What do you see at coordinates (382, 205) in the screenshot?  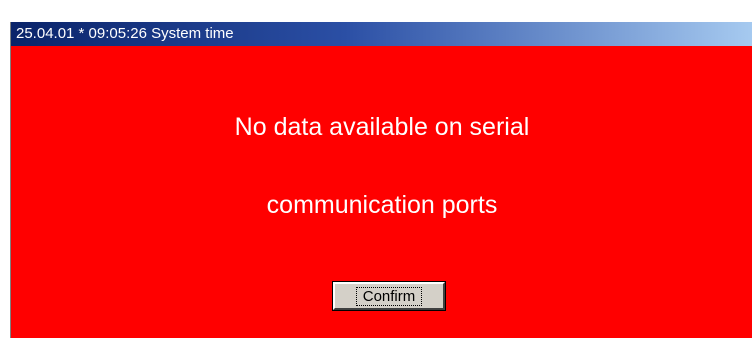 I see `message-line-2: communication ports` at bounding box center [382, 205].